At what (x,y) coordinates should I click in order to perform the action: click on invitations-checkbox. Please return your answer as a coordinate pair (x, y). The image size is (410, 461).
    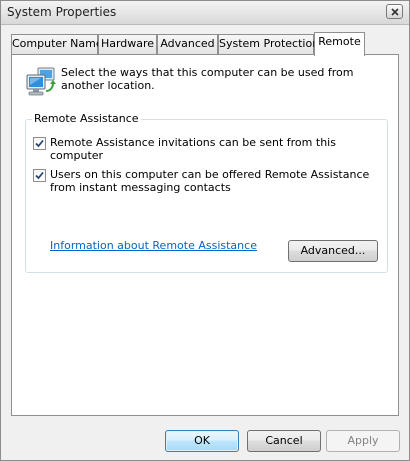
    Looking at the image, I should click on (39, 143).